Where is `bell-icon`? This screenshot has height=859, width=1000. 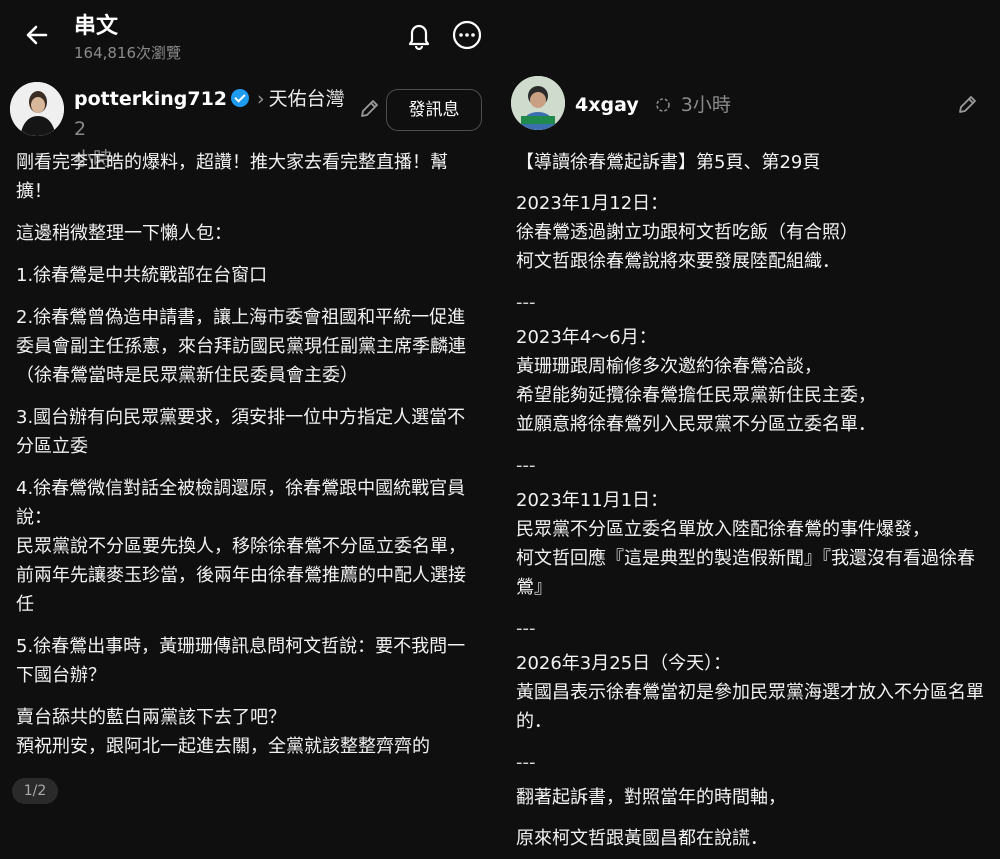 bell-icon is located at coordinates (419, 37).